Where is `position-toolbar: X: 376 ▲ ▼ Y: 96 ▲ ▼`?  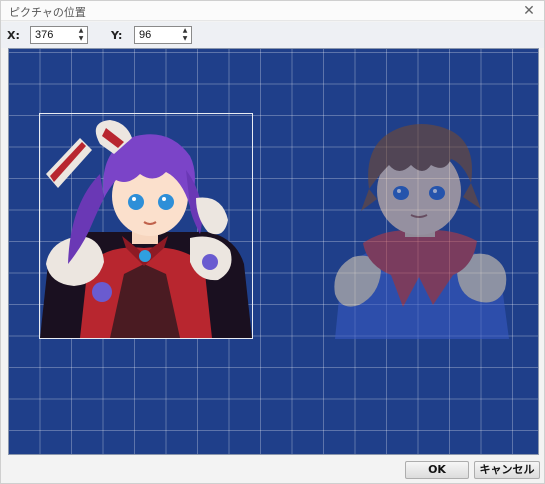
position-toolbar: X: 376 ▲ ▼ Y: 96 ▲ ▼ is located at coordinates (272, 35).